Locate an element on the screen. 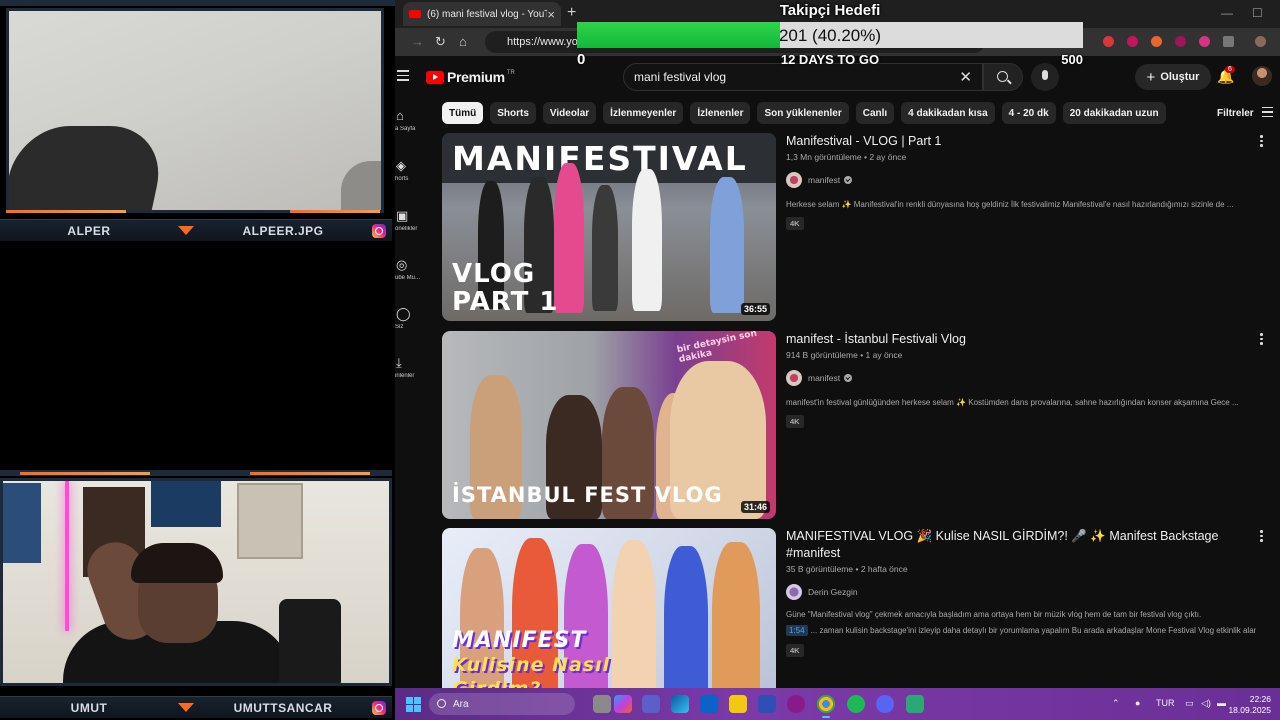 This screenshot has width=1280, height=720. led-strip is located at coordinates (67, 556).